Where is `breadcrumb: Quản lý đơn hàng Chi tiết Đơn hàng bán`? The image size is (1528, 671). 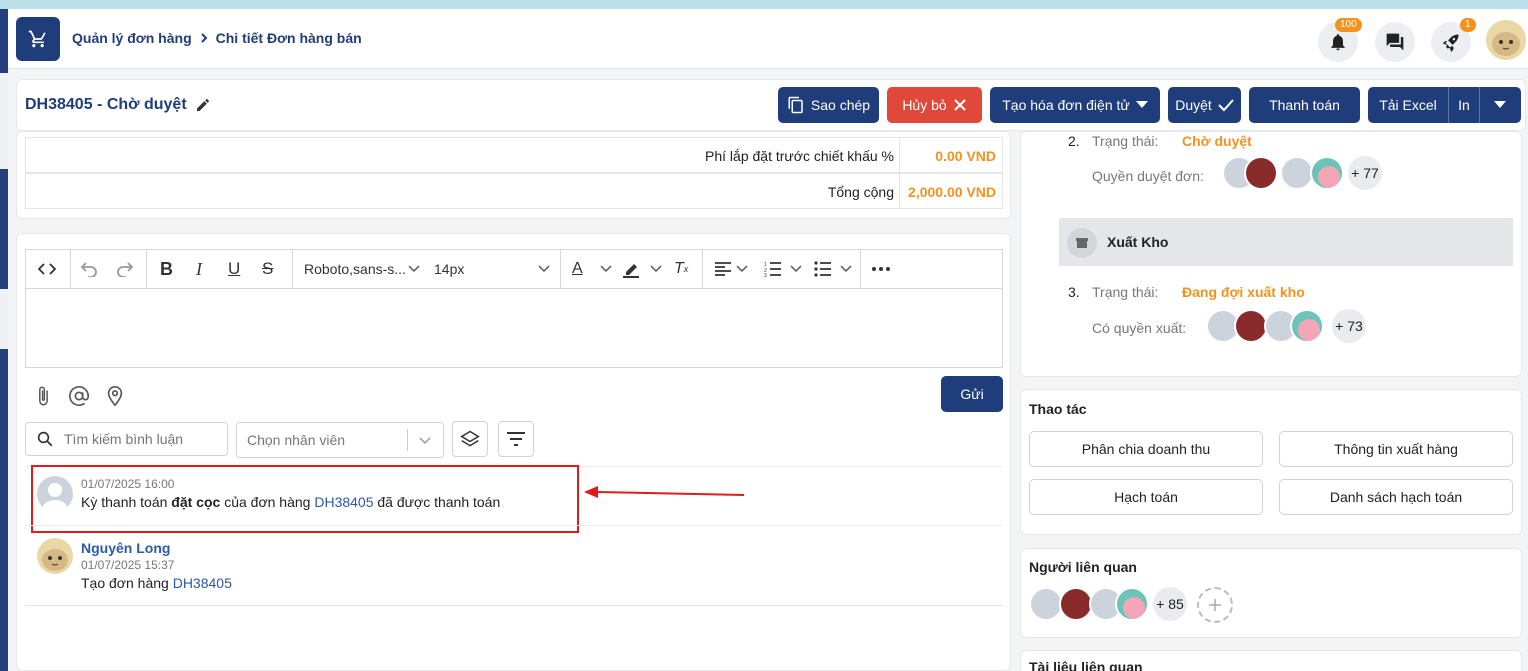 breadcrumb: Quản lý đơn hàng Chi tiết Đơn hàng bán is located at coordinates (217, 38).